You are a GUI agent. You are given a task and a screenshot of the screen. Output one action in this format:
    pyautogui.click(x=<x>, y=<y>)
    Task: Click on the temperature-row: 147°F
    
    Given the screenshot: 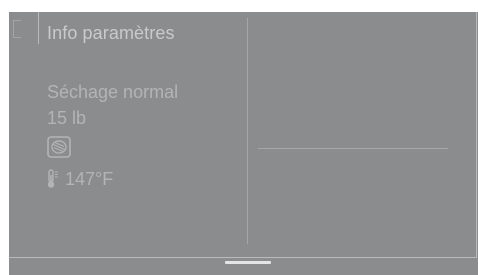 What is the action you would take?
    pyautogui.click(x=80, y=179)
    